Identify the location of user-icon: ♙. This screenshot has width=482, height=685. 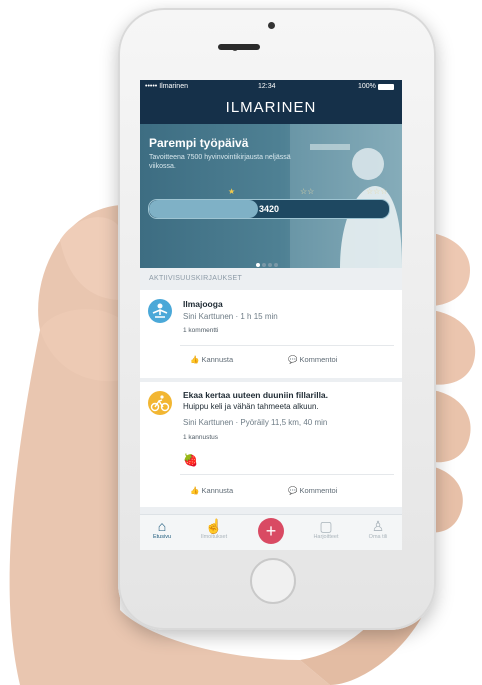
(378, 526).